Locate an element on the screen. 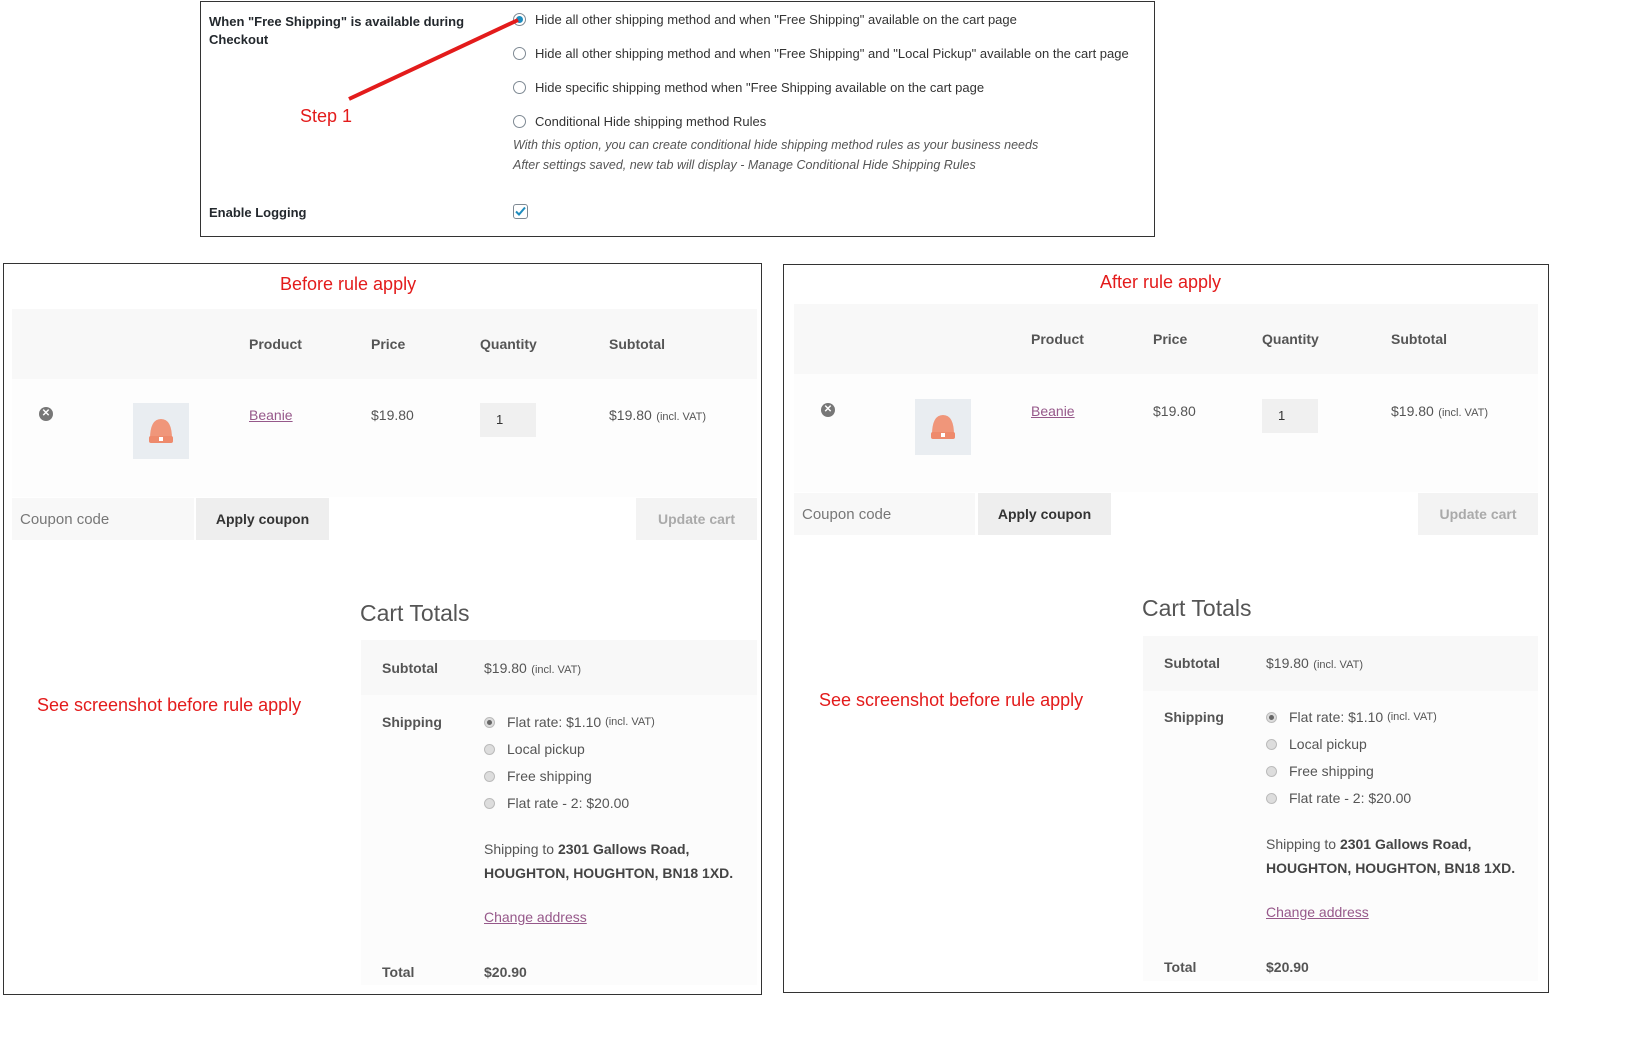  shipping-label: Shipping is located at coordinates (1194, 717).